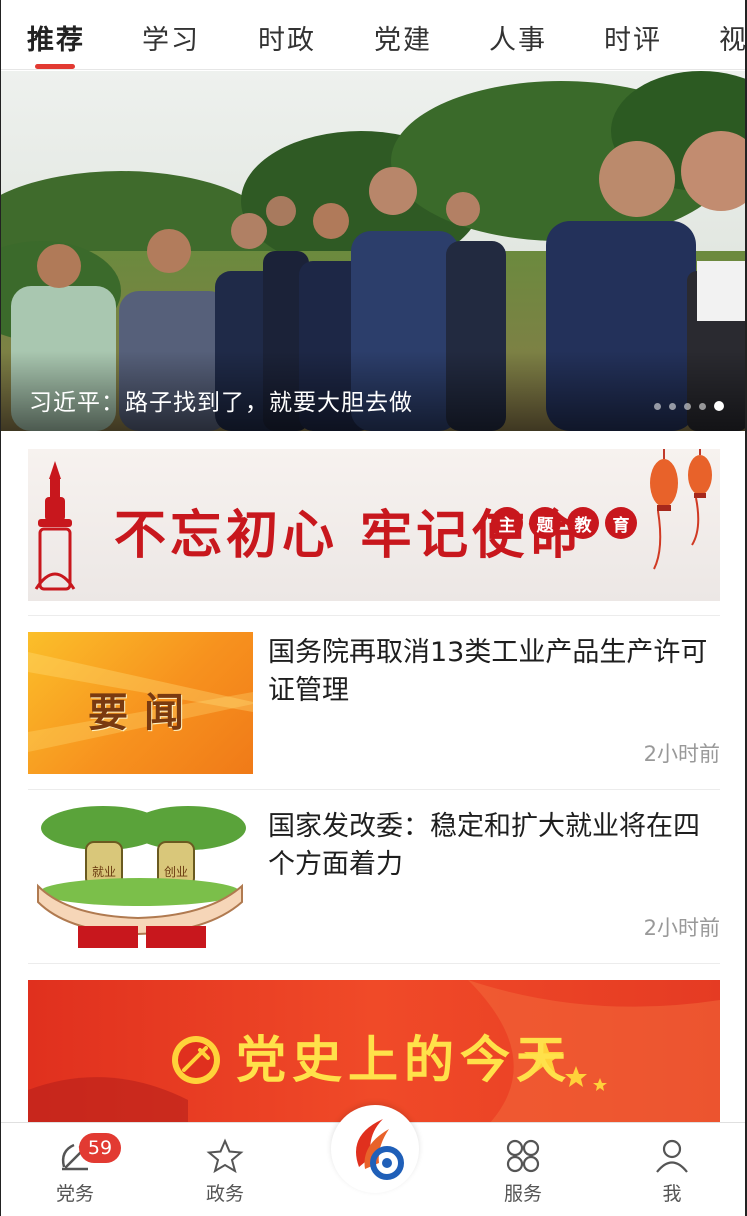  Describe the element at coordinates (583, 523) in the screenshot. I see `badge-char: 教` at that location.